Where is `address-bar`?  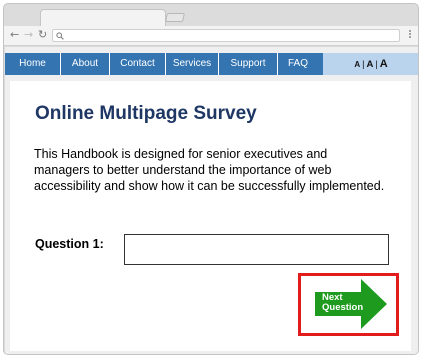
address-bar is located at coordinates (226, 35).